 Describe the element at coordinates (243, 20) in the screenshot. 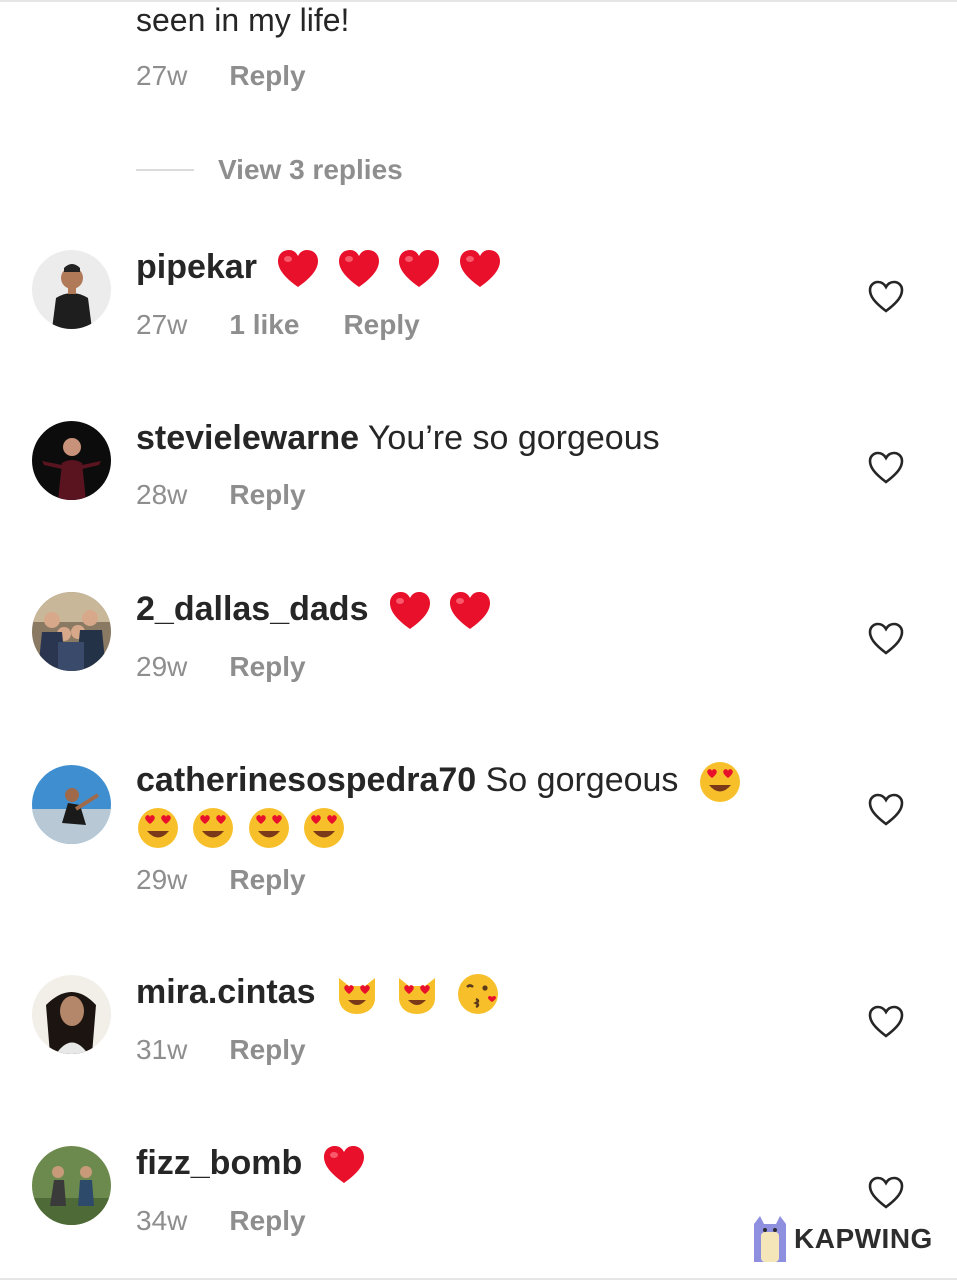

I see `previous-comment-text: seen in my life!` at that location.